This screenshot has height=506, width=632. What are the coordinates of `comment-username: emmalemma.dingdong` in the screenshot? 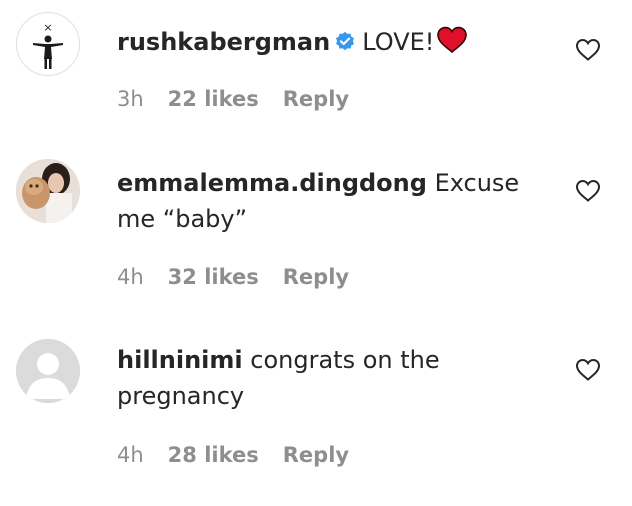 It's located at (272, 183).